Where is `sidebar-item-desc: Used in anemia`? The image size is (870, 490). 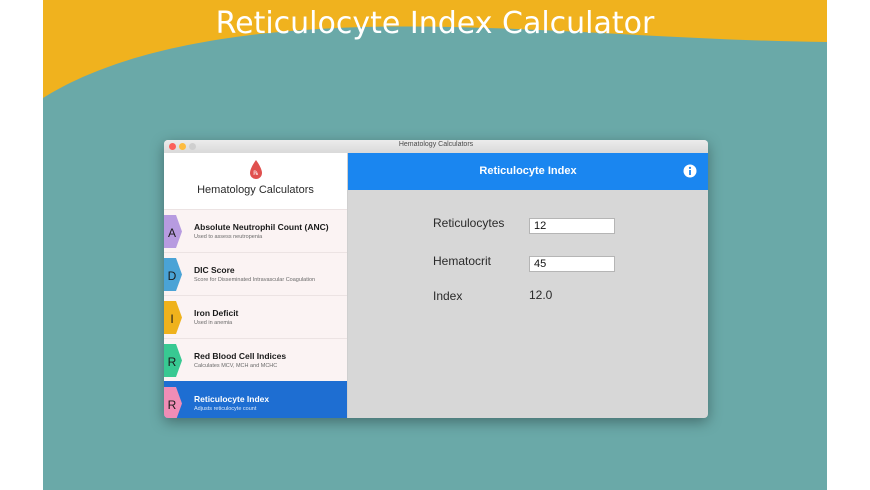
sidebar-item-desc: Used in anemia is located at coordinates (213, 323).